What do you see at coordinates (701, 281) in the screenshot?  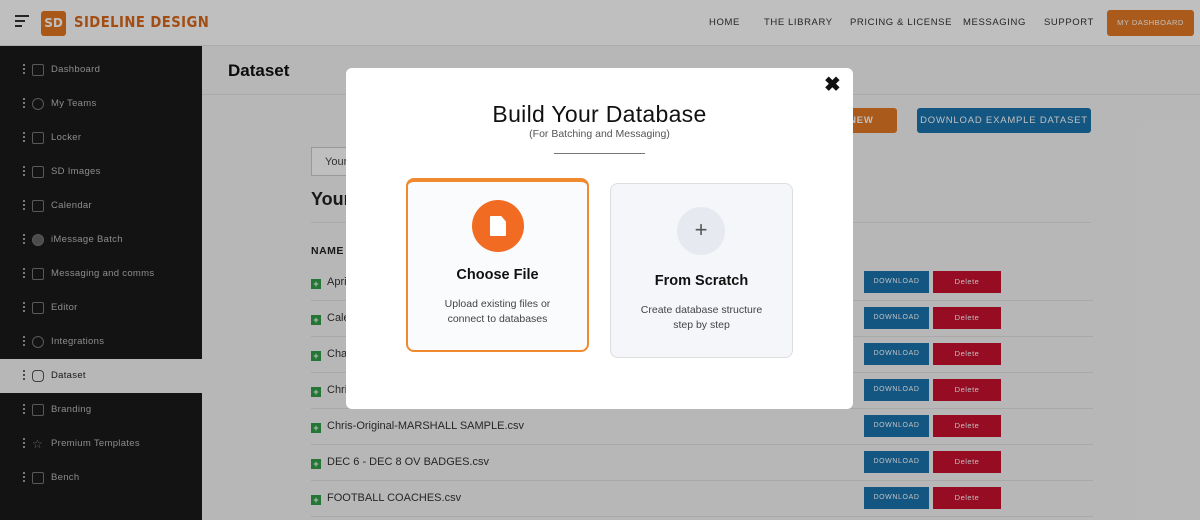 I see `from-scratch-title: From Scratch` at bounding box center [701, 281].